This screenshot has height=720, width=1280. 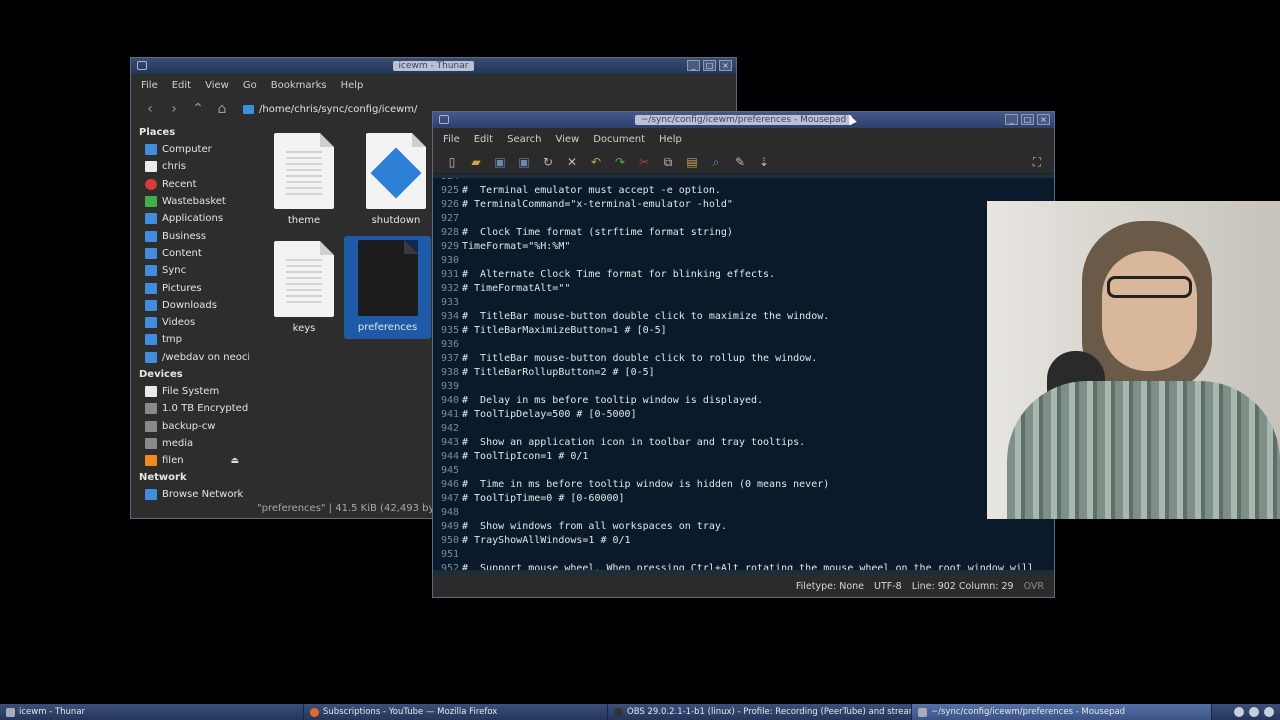 What do you see at coordinates (888, 586) in the screenshot?
I see `encoding-label: UTF-8` at bounding box center [888, 586].